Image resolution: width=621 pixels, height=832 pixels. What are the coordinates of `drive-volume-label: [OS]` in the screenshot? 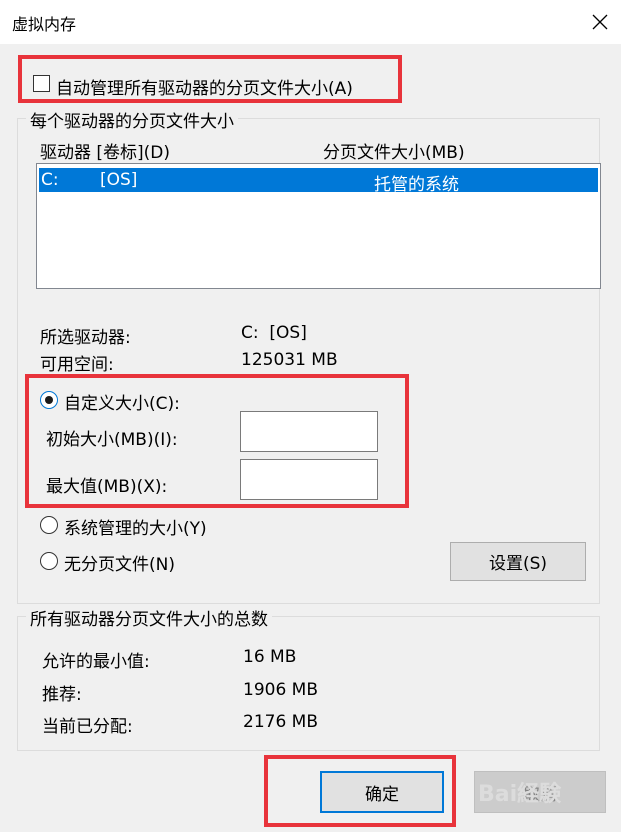 It's located at (119, 180).